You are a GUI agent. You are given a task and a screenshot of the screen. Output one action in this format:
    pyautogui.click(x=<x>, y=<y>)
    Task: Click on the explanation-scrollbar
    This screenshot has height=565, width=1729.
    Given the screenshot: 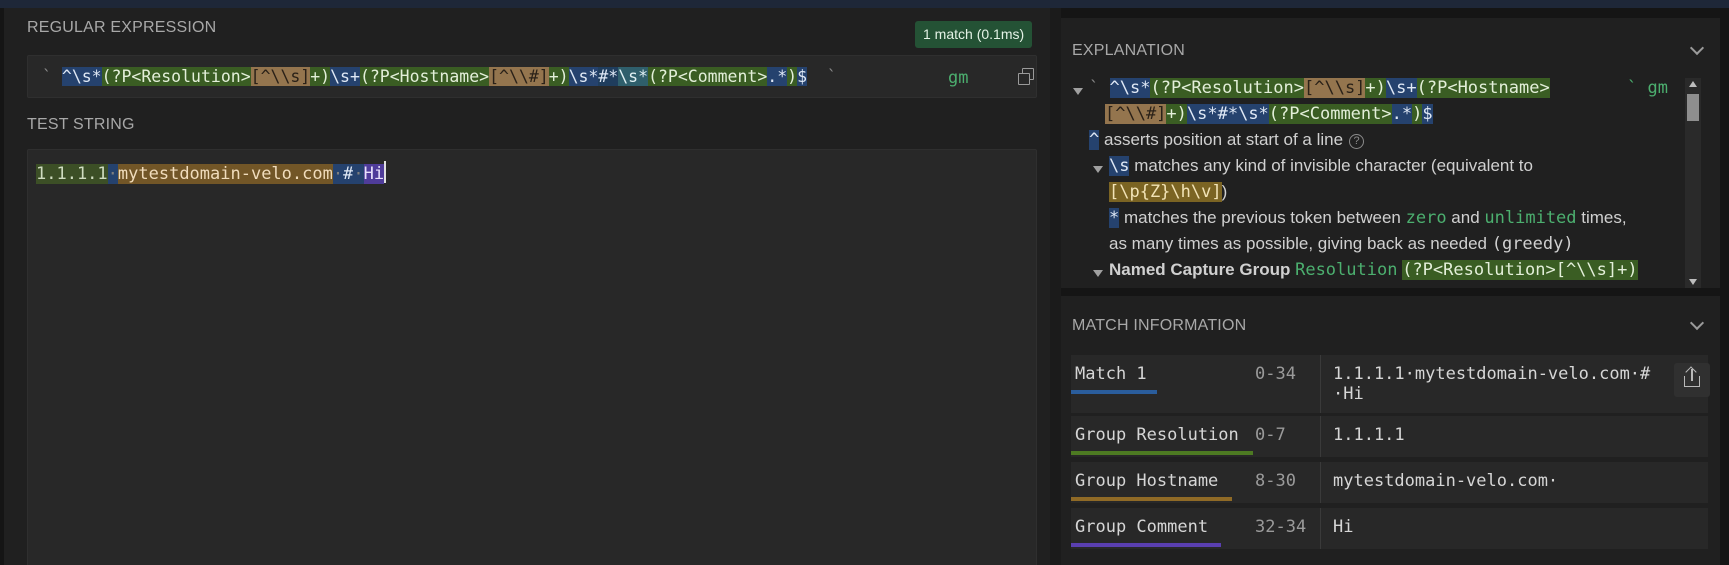 What is the action you would take?
    pyautogui.click(x=1693, y=183)
    